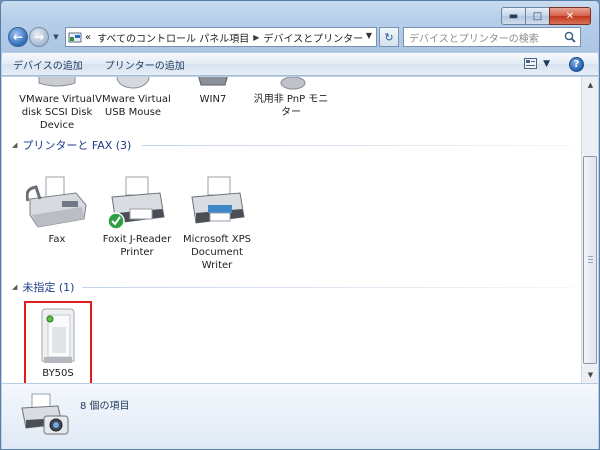 The height and width of the screenshot is (450, 600). What do you see at coordinates (570, 16) in the screenshot?
I see `close-button: ✕` at bounding box center [570, 16].